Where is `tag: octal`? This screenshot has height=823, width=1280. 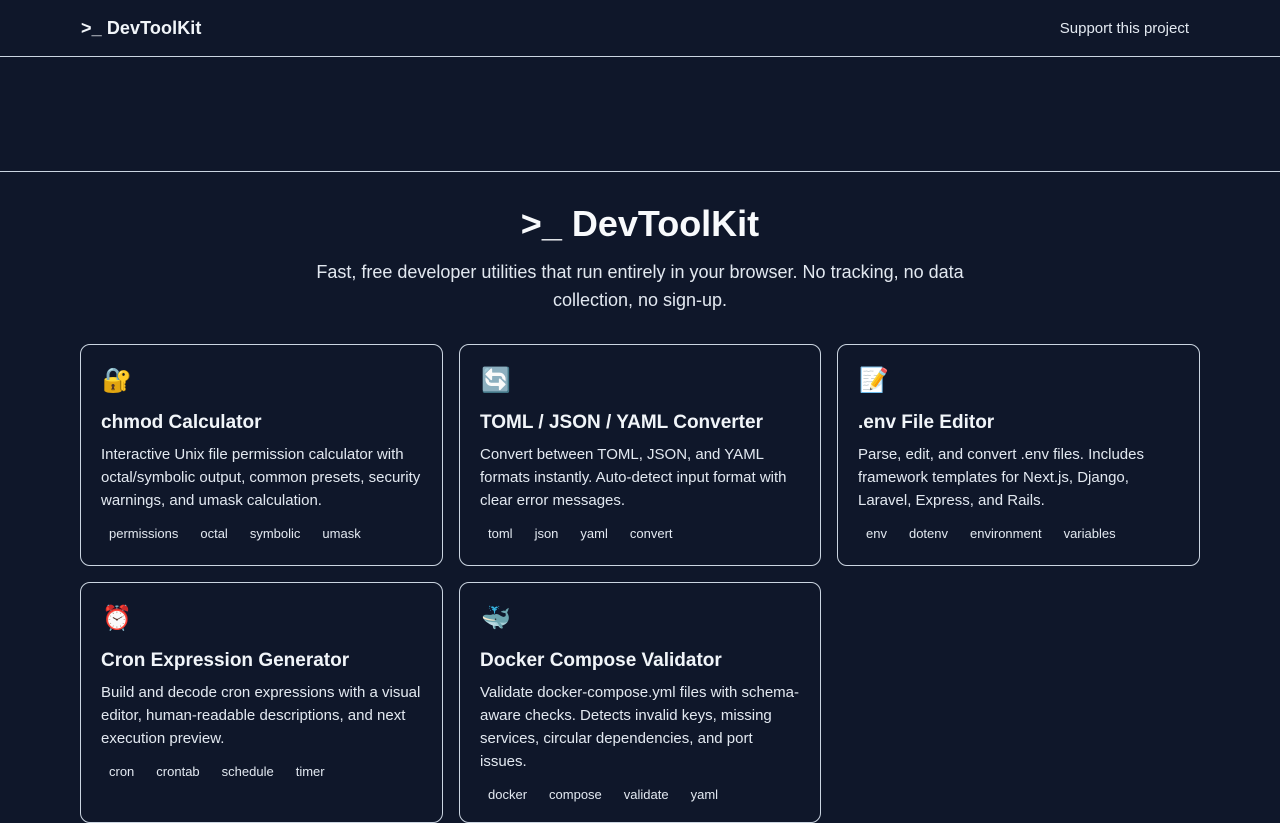
tag: octal is located at coordinates (214, 533).